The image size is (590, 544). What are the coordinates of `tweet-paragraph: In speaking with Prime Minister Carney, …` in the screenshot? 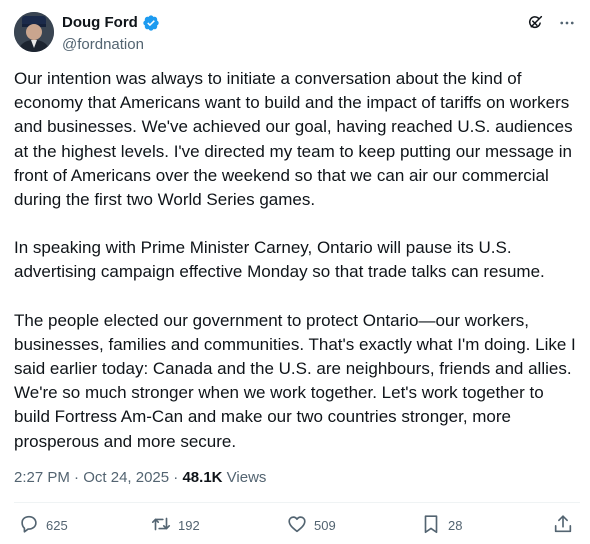 It's located at (279, 260).